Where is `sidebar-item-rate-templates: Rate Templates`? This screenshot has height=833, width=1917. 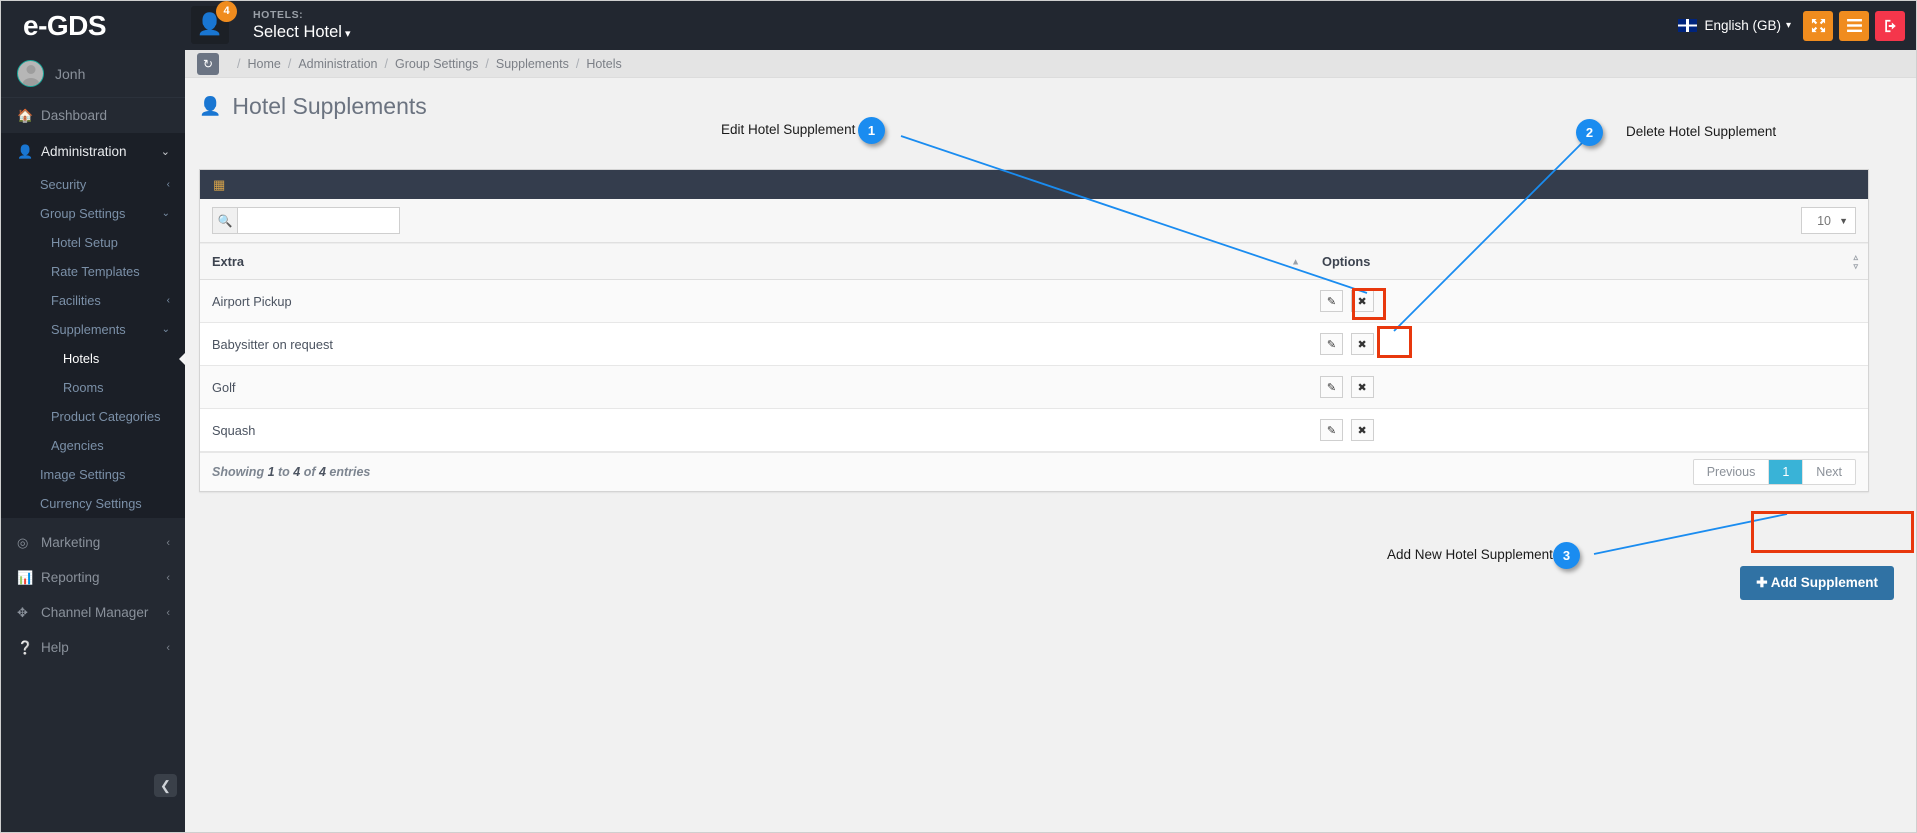
sidebar-item-rate-templates: Rate Templates is located at coordinates (93, 271).